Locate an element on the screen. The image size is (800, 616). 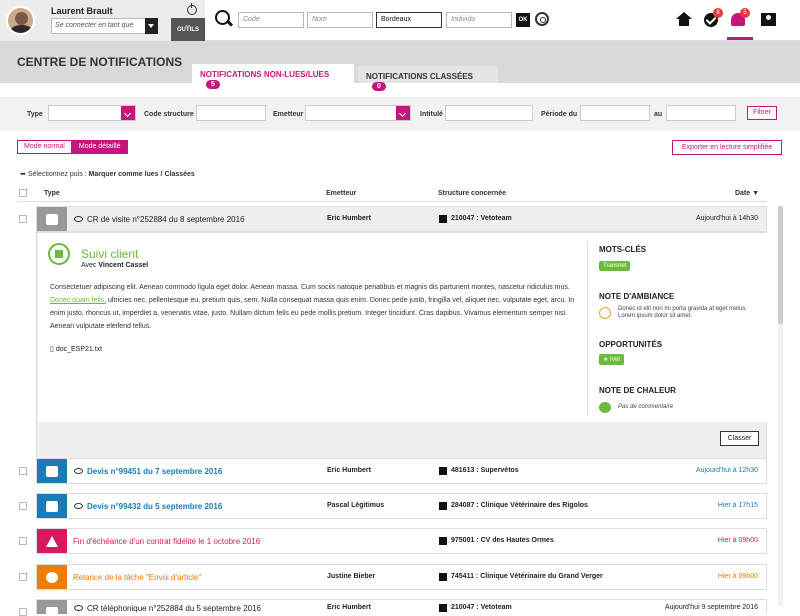
opportunity-tag: ★ iVet is located at coordinates (612, 359).